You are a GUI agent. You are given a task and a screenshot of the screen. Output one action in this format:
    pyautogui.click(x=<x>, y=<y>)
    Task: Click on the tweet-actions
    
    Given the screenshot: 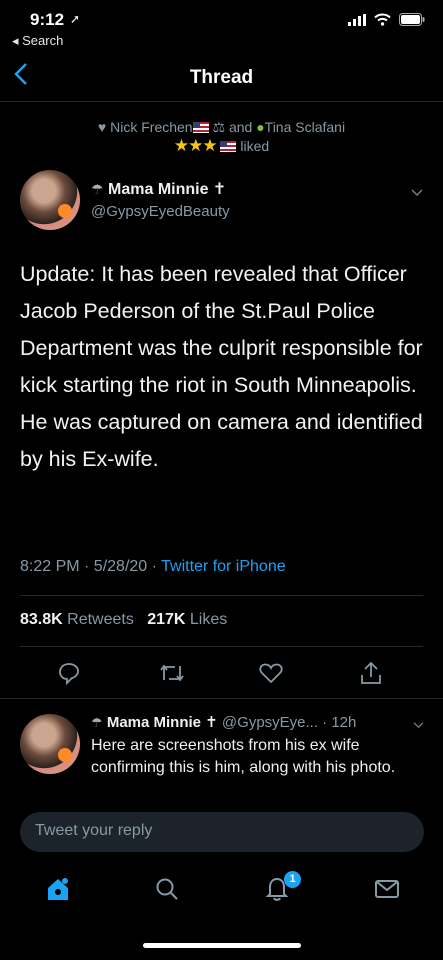 What is the action you would take?
    pyautogui.click(x=221, y=676)
    